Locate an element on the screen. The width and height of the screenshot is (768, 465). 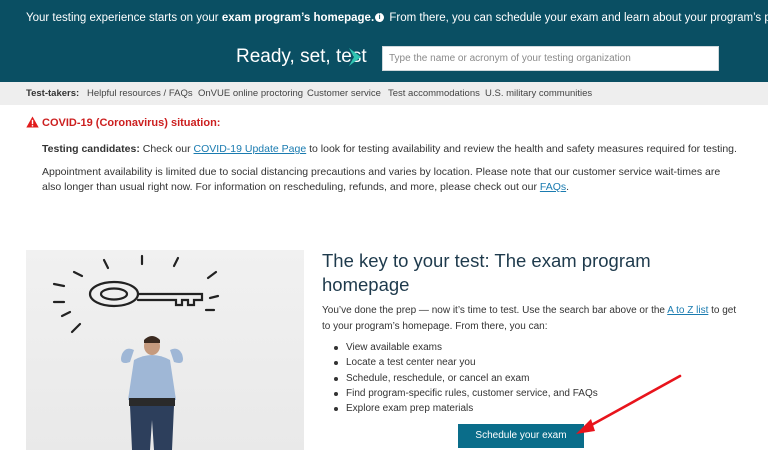
hero-intro-bold: exam program’s homepage. is located at coordinates (298, 18).